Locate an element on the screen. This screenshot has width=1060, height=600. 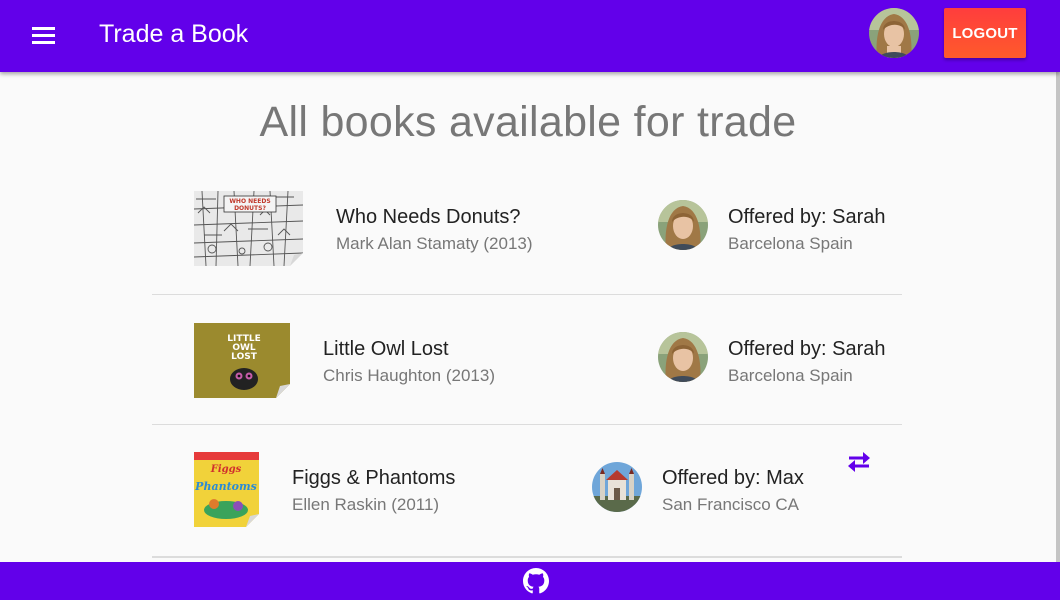
book-cover-image: WHO NEEDS DONUTS? is located at coordinates (248, 228).